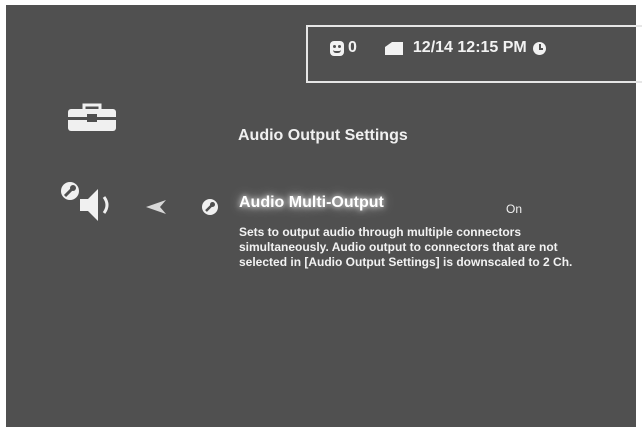 The height and width of the screenshot is (432, 642). Describe the element at coordinates (352, 47) in the screenshot. I see `message-count: 0` at that location.